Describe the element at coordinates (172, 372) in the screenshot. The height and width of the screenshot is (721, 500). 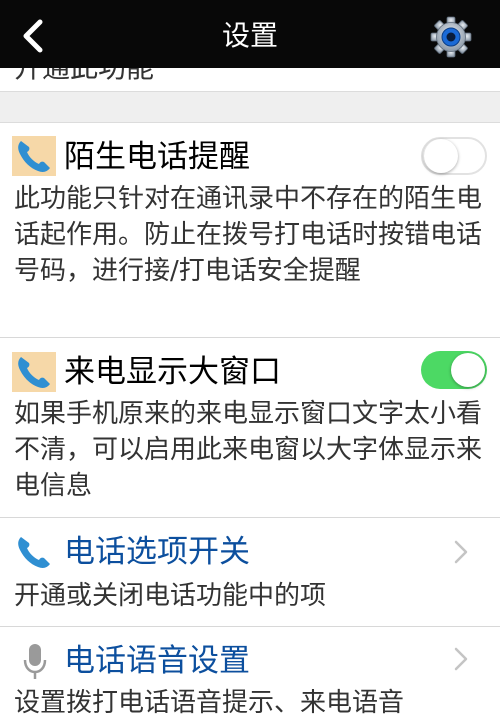
I see `setting-title: 来电显示大窗口` at that location.